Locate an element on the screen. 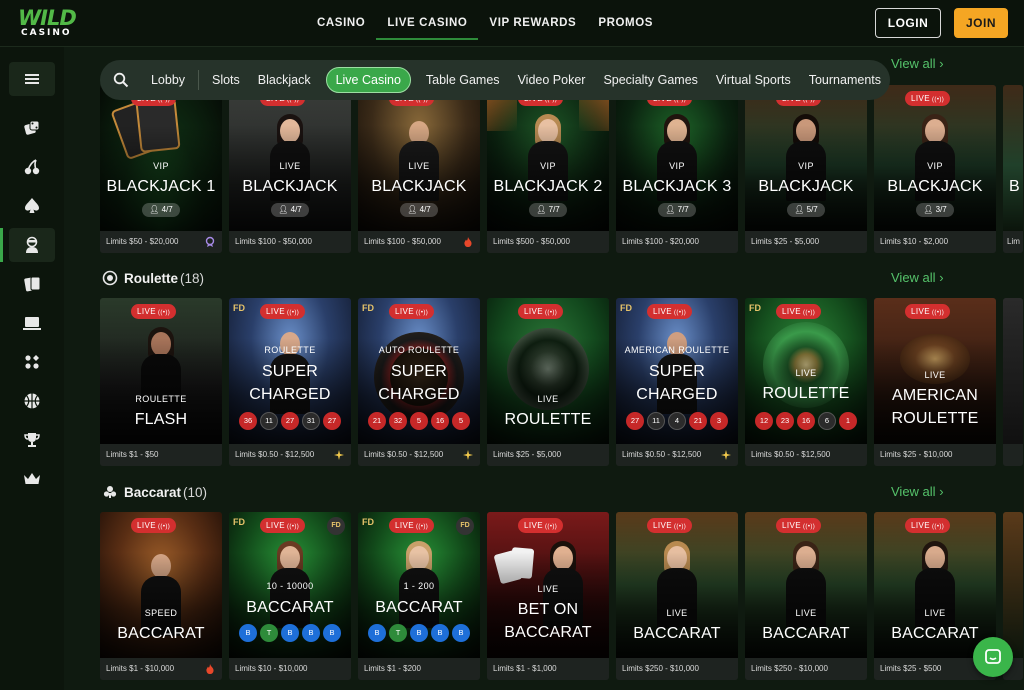 The image size is (1024, 690). result-number: 4 is located at coordinates (677, 421).